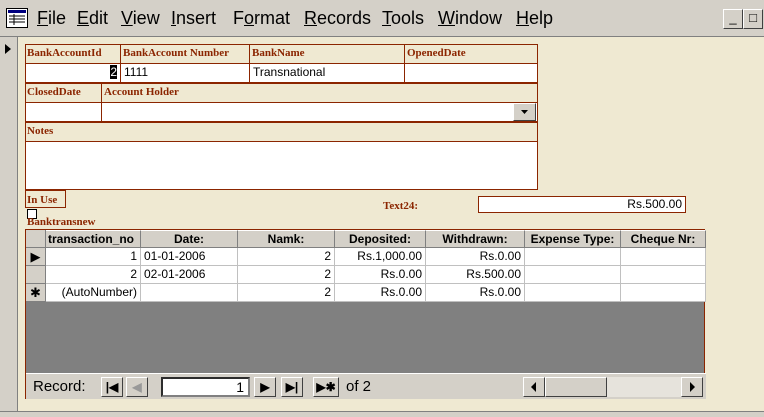 The image size is (764, 417). I want to click on new-record-selector: ✱, so click(36, 293).